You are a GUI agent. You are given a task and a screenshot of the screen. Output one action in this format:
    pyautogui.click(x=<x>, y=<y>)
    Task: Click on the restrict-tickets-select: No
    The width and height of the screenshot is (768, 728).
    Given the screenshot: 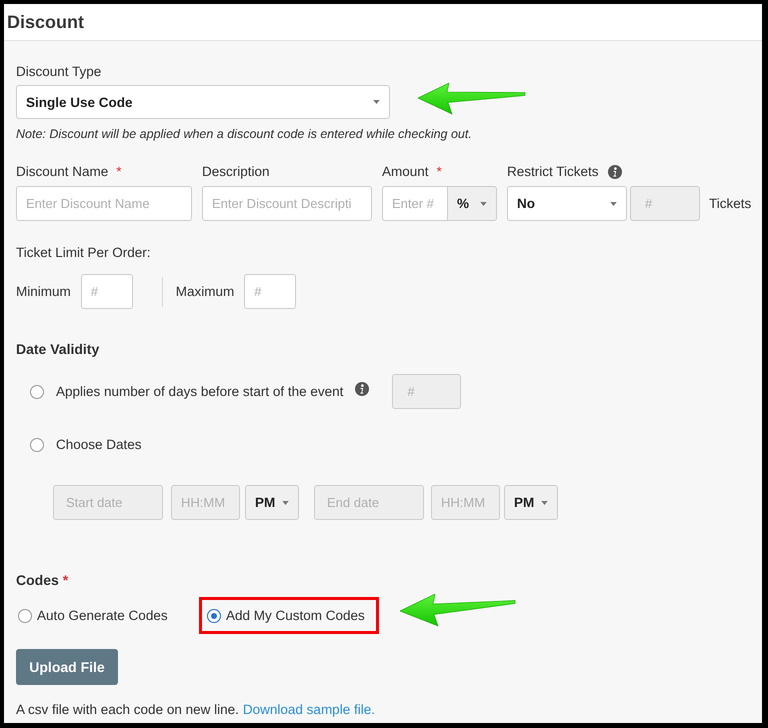 What is the action you would take?
    pyautogui.click(x=567, y=203)
    